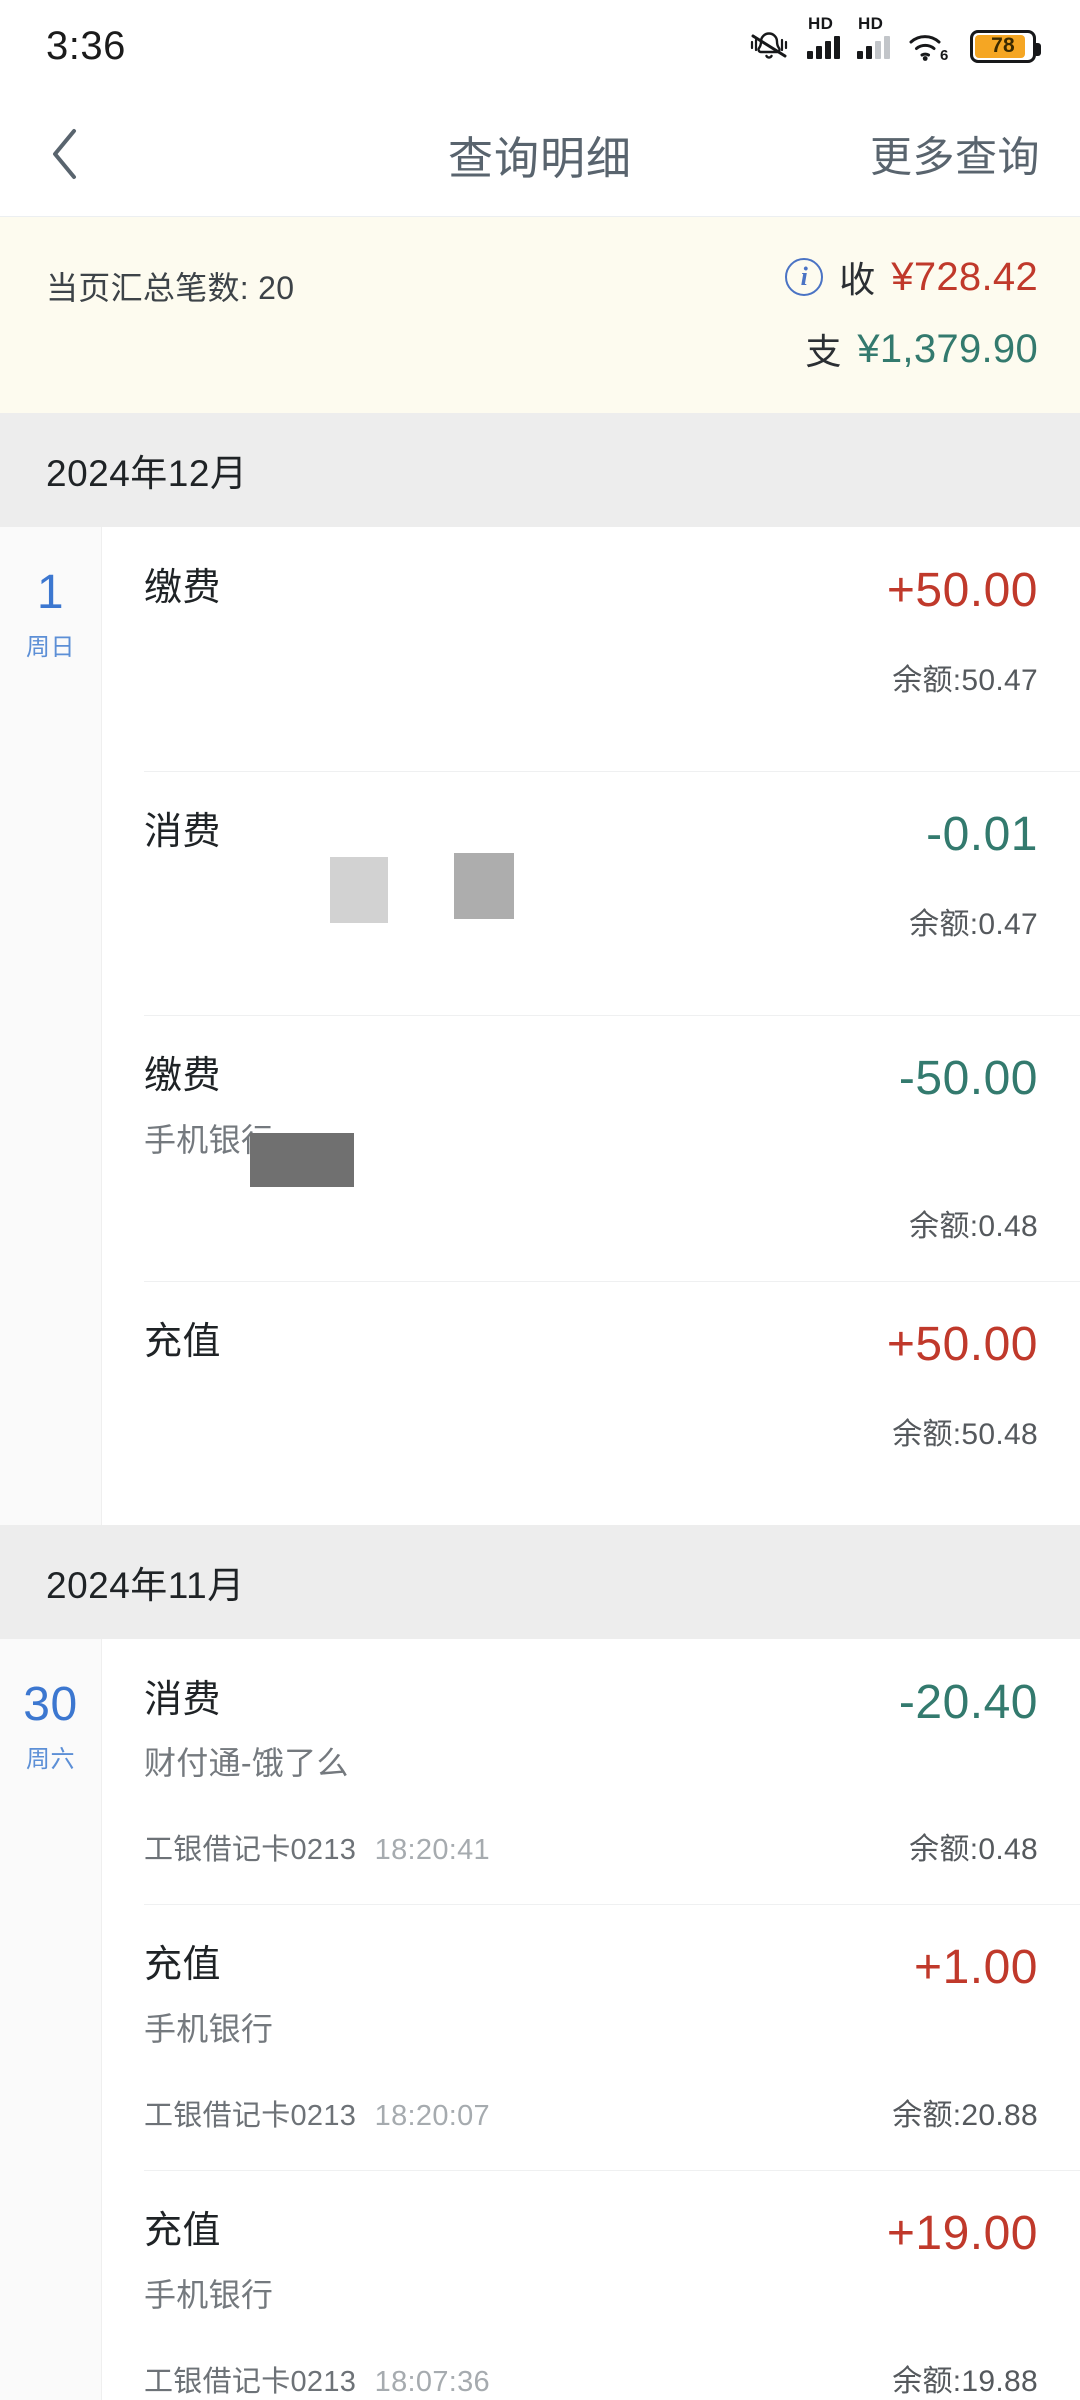  What do you see at coordinates (246, 1763) in the screenshot?
I see `transaction-subtitle: 财付通-饿了么` at bounding box center [246, 1763].